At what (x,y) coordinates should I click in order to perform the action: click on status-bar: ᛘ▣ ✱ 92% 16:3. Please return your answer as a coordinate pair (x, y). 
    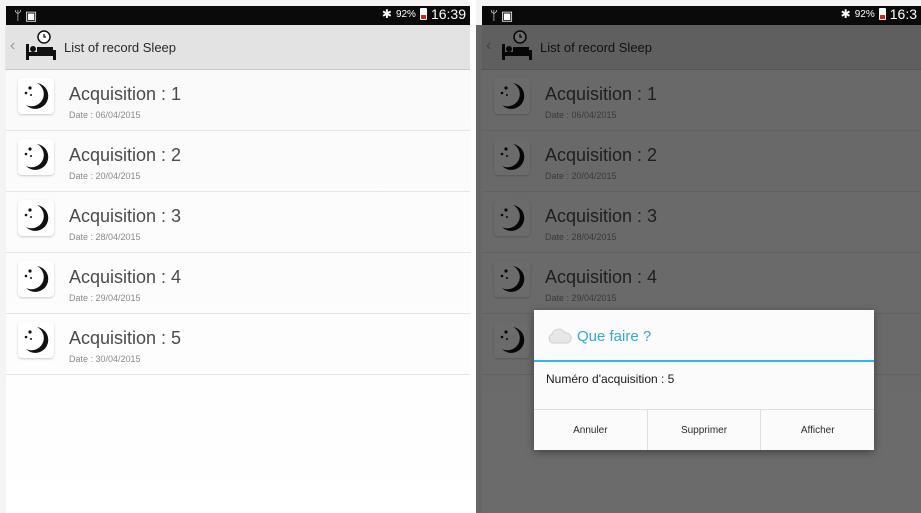
    Looking at the image, I should click on (701, 15).